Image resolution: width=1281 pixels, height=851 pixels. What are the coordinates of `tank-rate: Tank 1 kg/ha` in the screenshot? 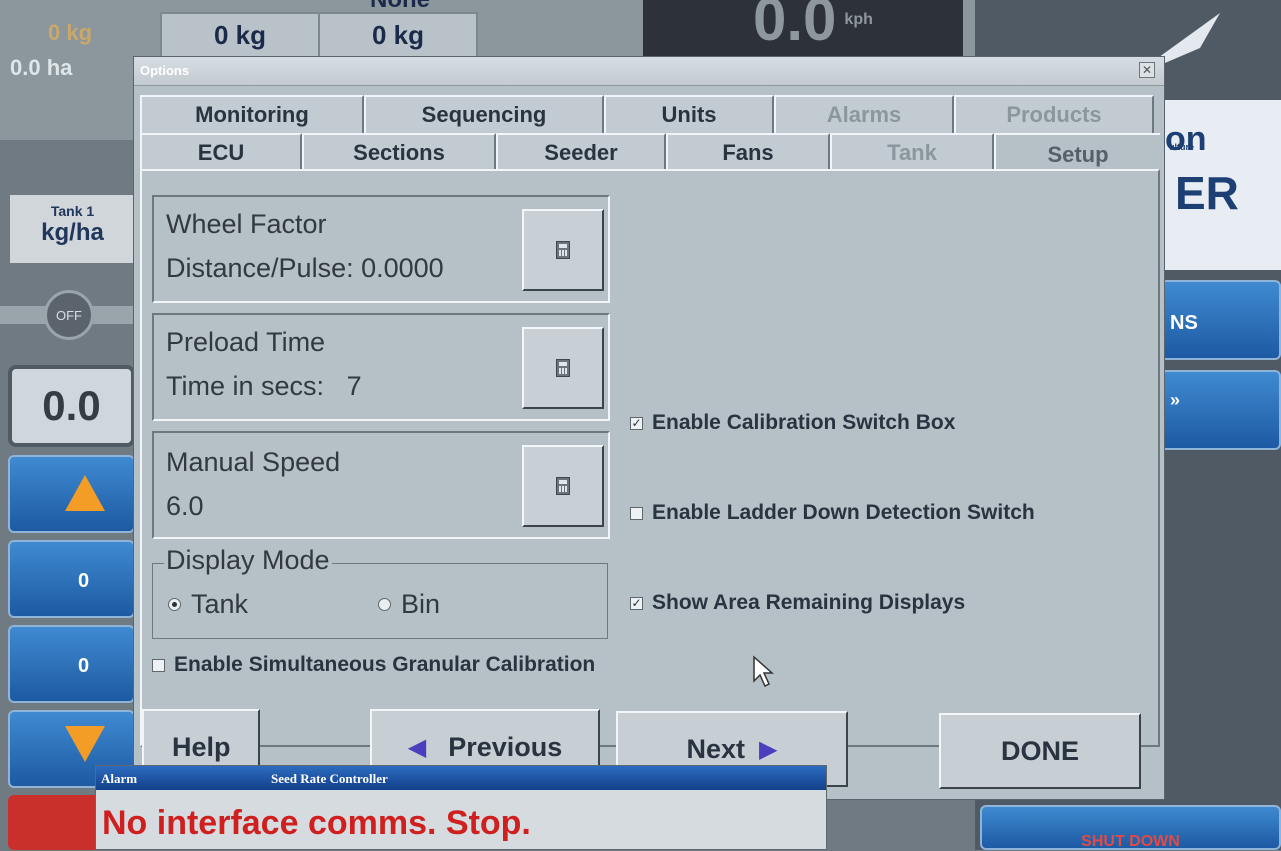 It's located at (72, 229).